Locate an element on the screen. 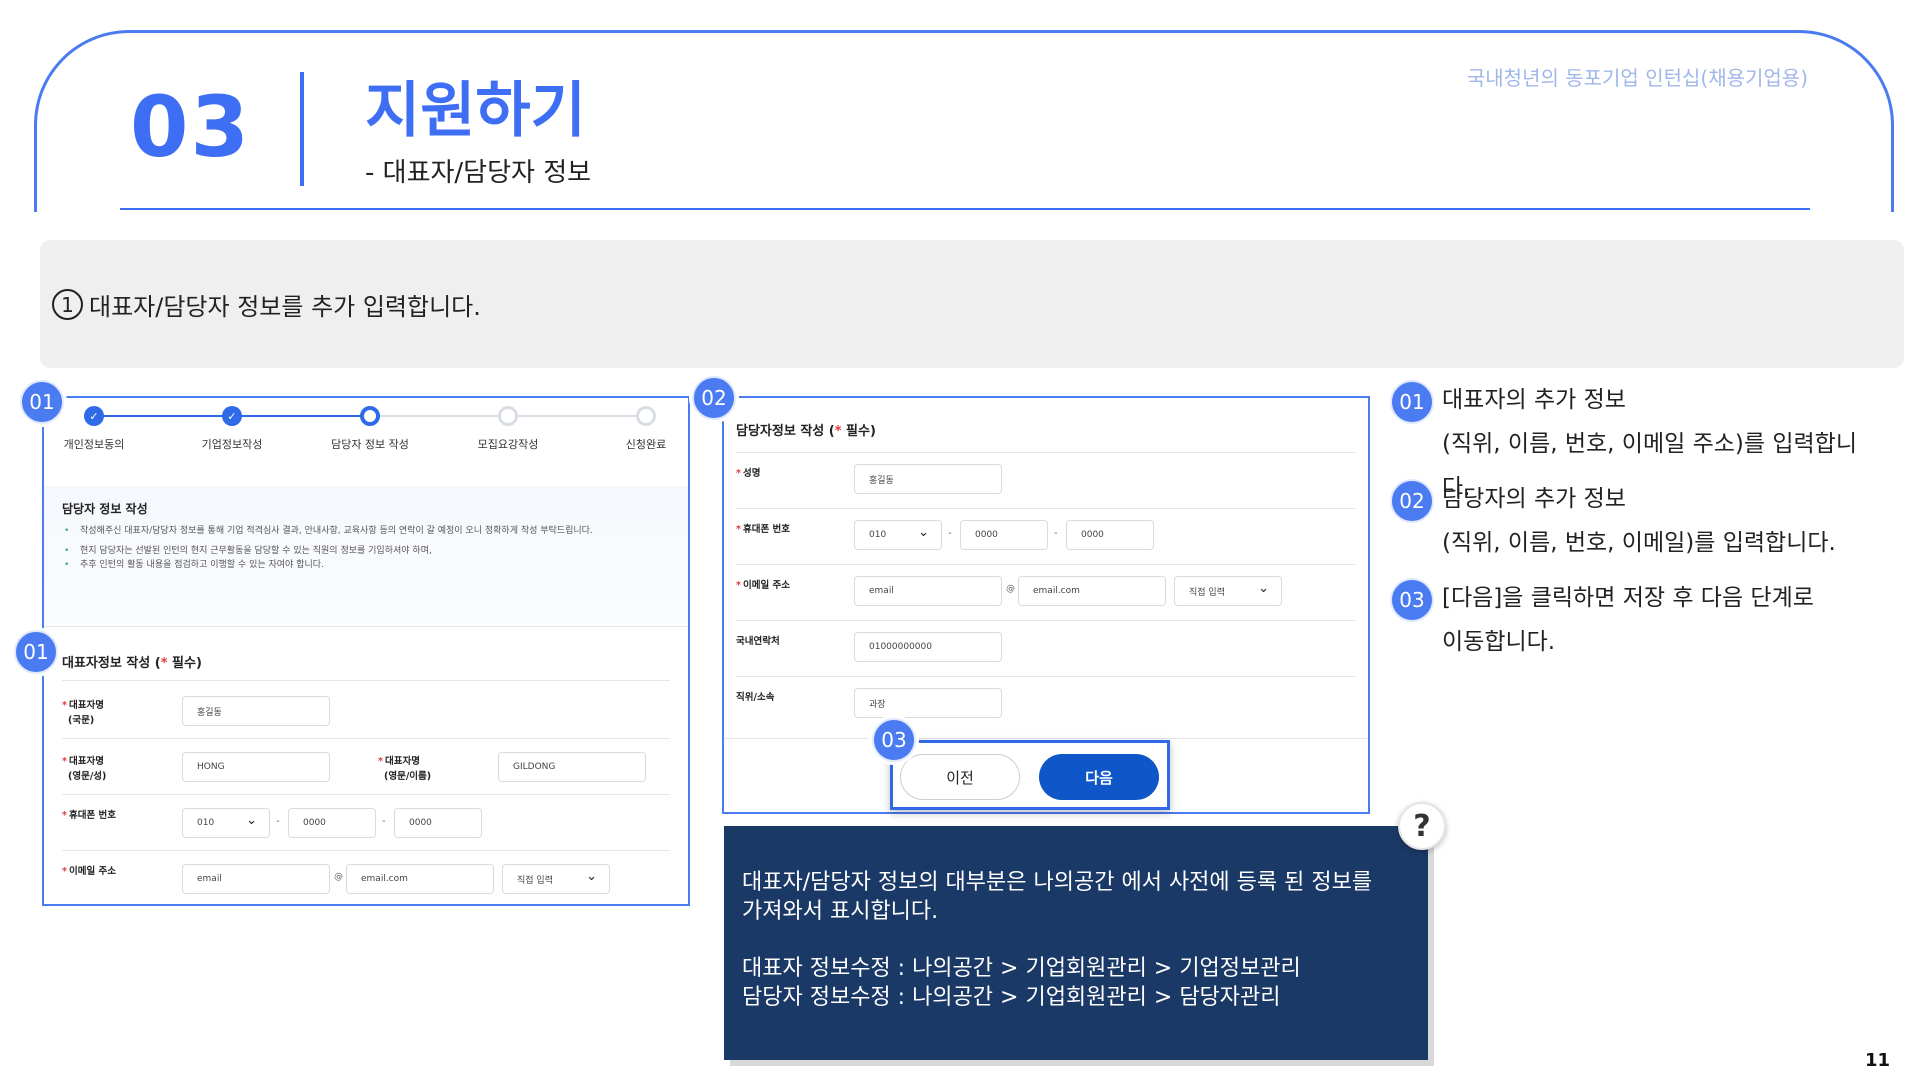 This screenshot has width=1920, height=1080. desc-badge-02: 02 is located at coordinates (1412, 501).